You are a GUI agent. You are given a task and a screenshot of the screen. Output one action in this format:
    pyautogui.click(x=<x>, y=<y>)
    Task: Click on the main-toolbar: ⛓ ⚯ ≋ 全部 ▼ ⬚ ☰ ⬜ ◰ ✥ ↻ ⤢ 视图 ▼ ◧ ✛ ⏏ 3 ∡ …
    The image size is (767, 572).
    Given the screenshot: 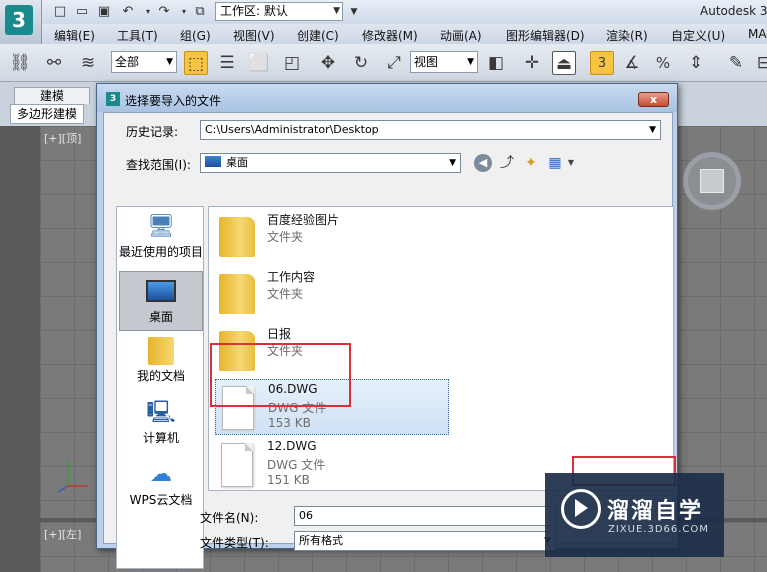 What is the action you would take?
    pyautogui.click(x=383, y=63)
    